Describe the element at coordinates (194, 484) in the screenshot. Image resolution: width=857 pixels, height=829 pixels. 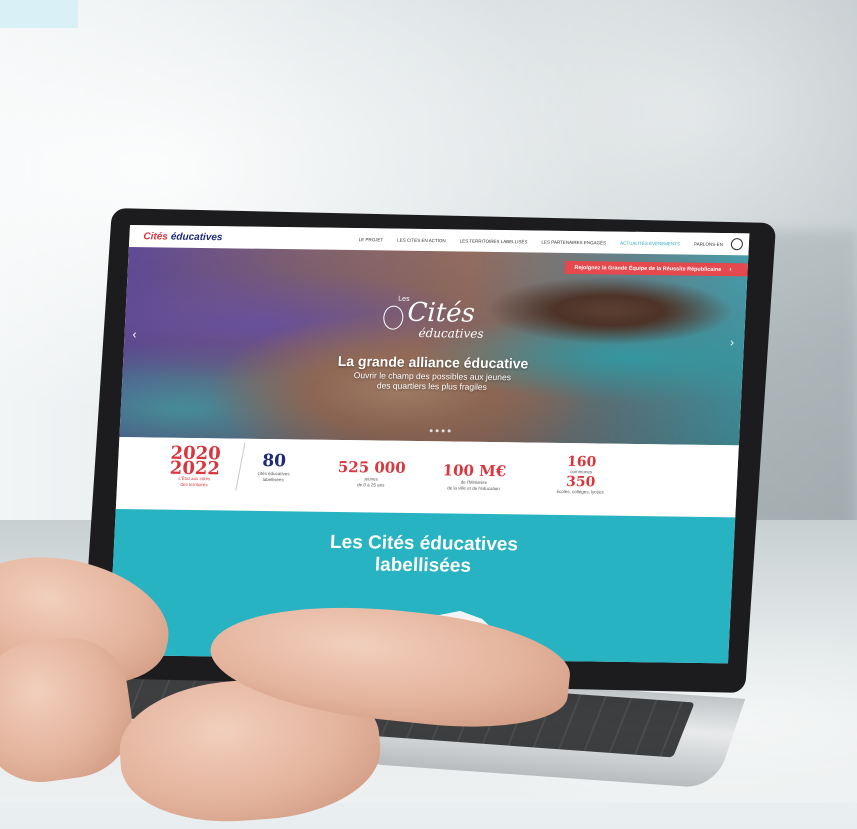
I see `stat-years-caption2: des territoires` at that location.